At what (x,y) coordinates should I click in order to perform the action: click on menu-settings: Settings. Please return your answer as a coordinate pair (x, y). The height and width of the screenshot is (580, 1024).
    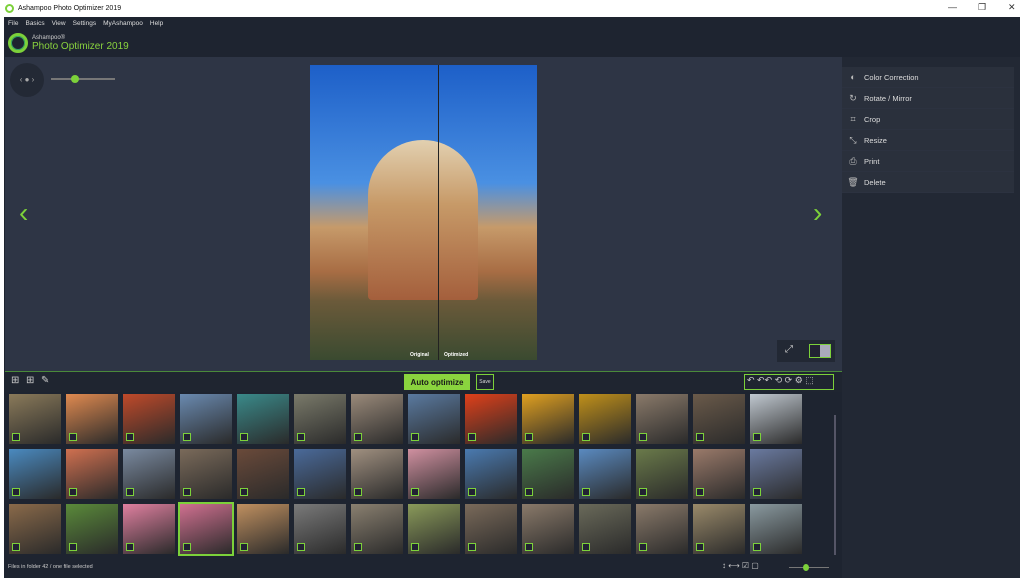
    Looking at the image, I should click on (85, 23).